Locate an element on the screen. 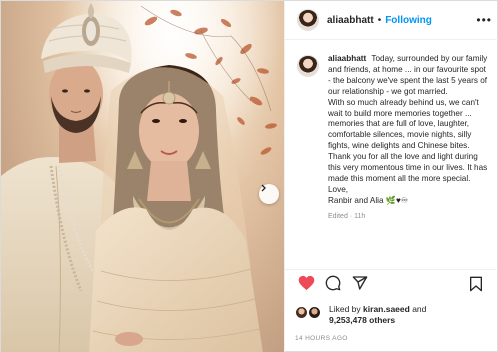  action-bar is located at coordinates (391, 285).